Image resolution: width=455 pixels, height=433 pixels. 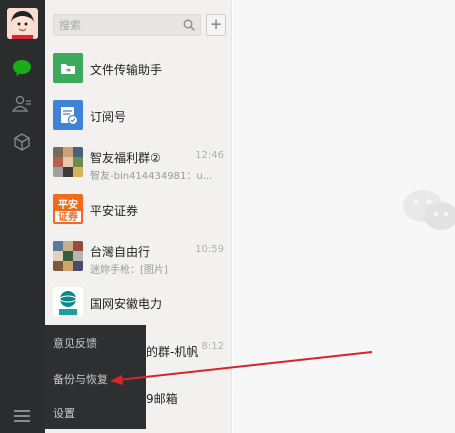 I want to click on menu-icon, so click(x=22, y=416).